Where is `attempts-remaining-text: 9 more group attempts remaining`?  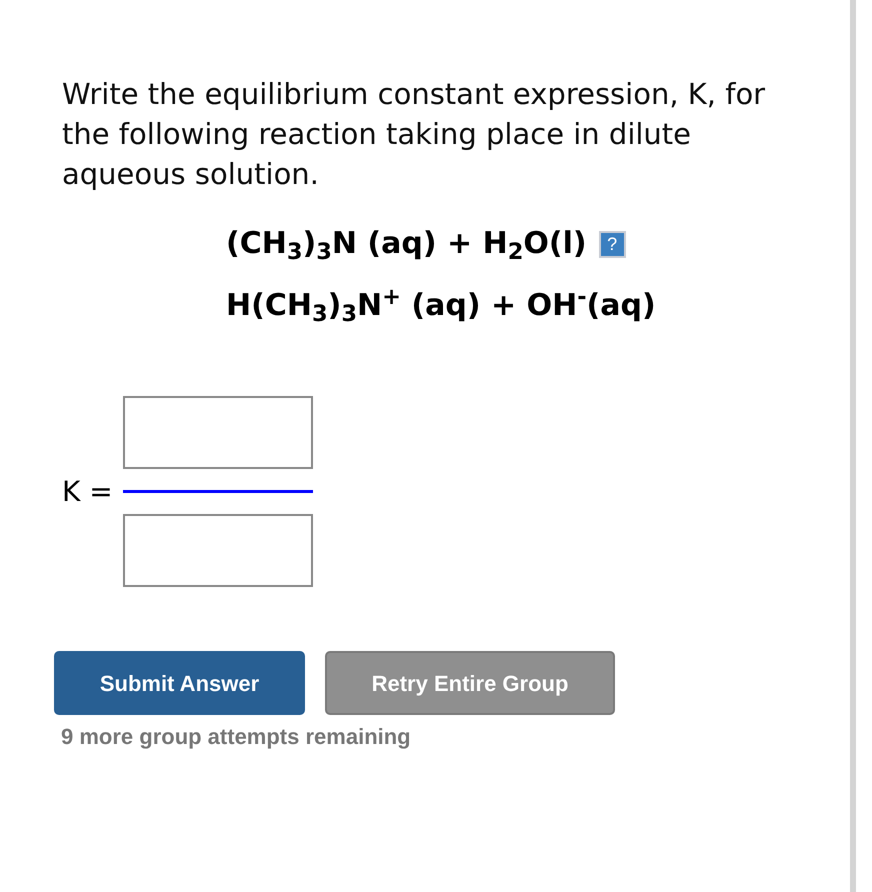 attempts-remaining-text: 9 more group attempts remaining is located at coordinates (236, 737).